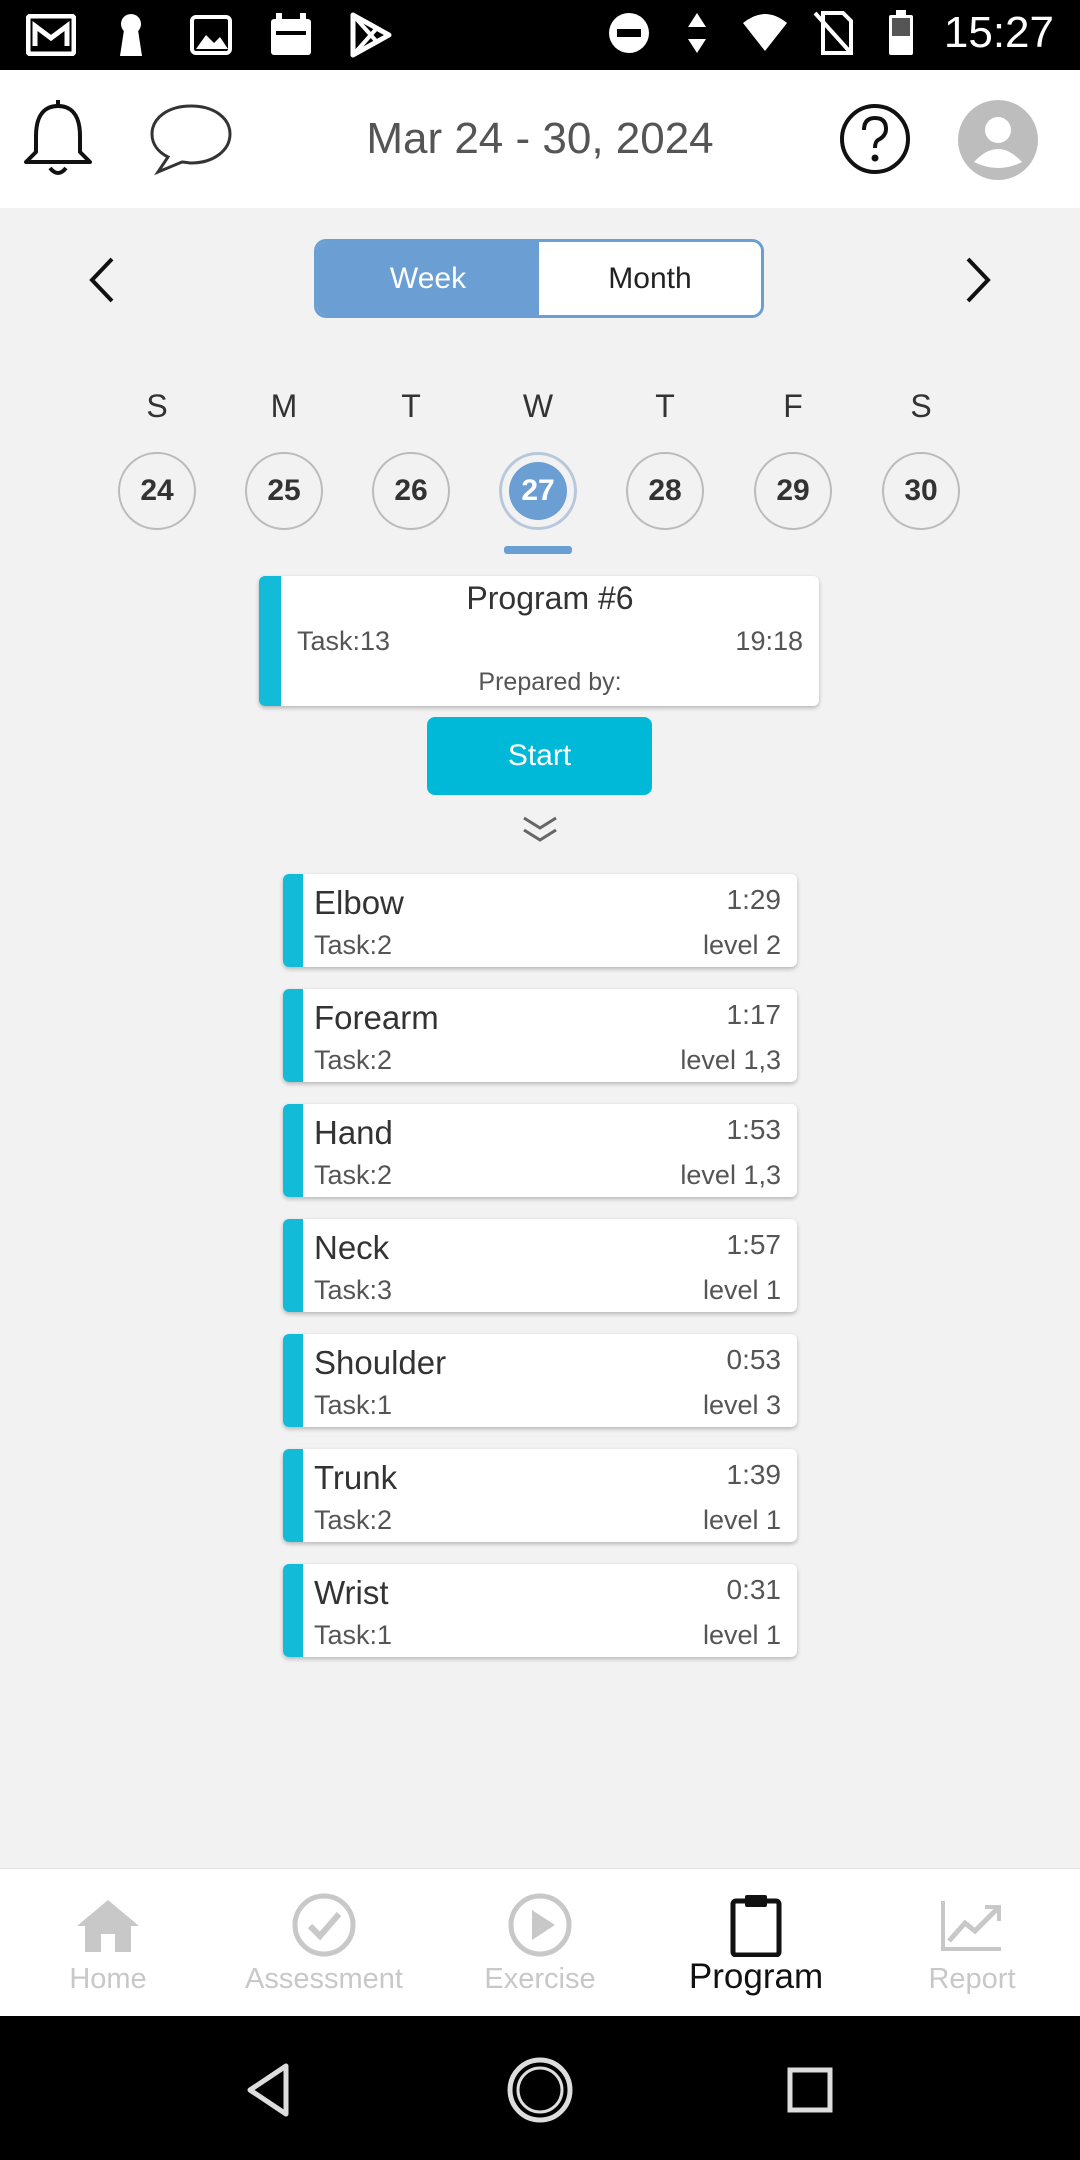  I want to click on task-item: Trunk 1:39 Task:2 level 1, so click(540, 1495).